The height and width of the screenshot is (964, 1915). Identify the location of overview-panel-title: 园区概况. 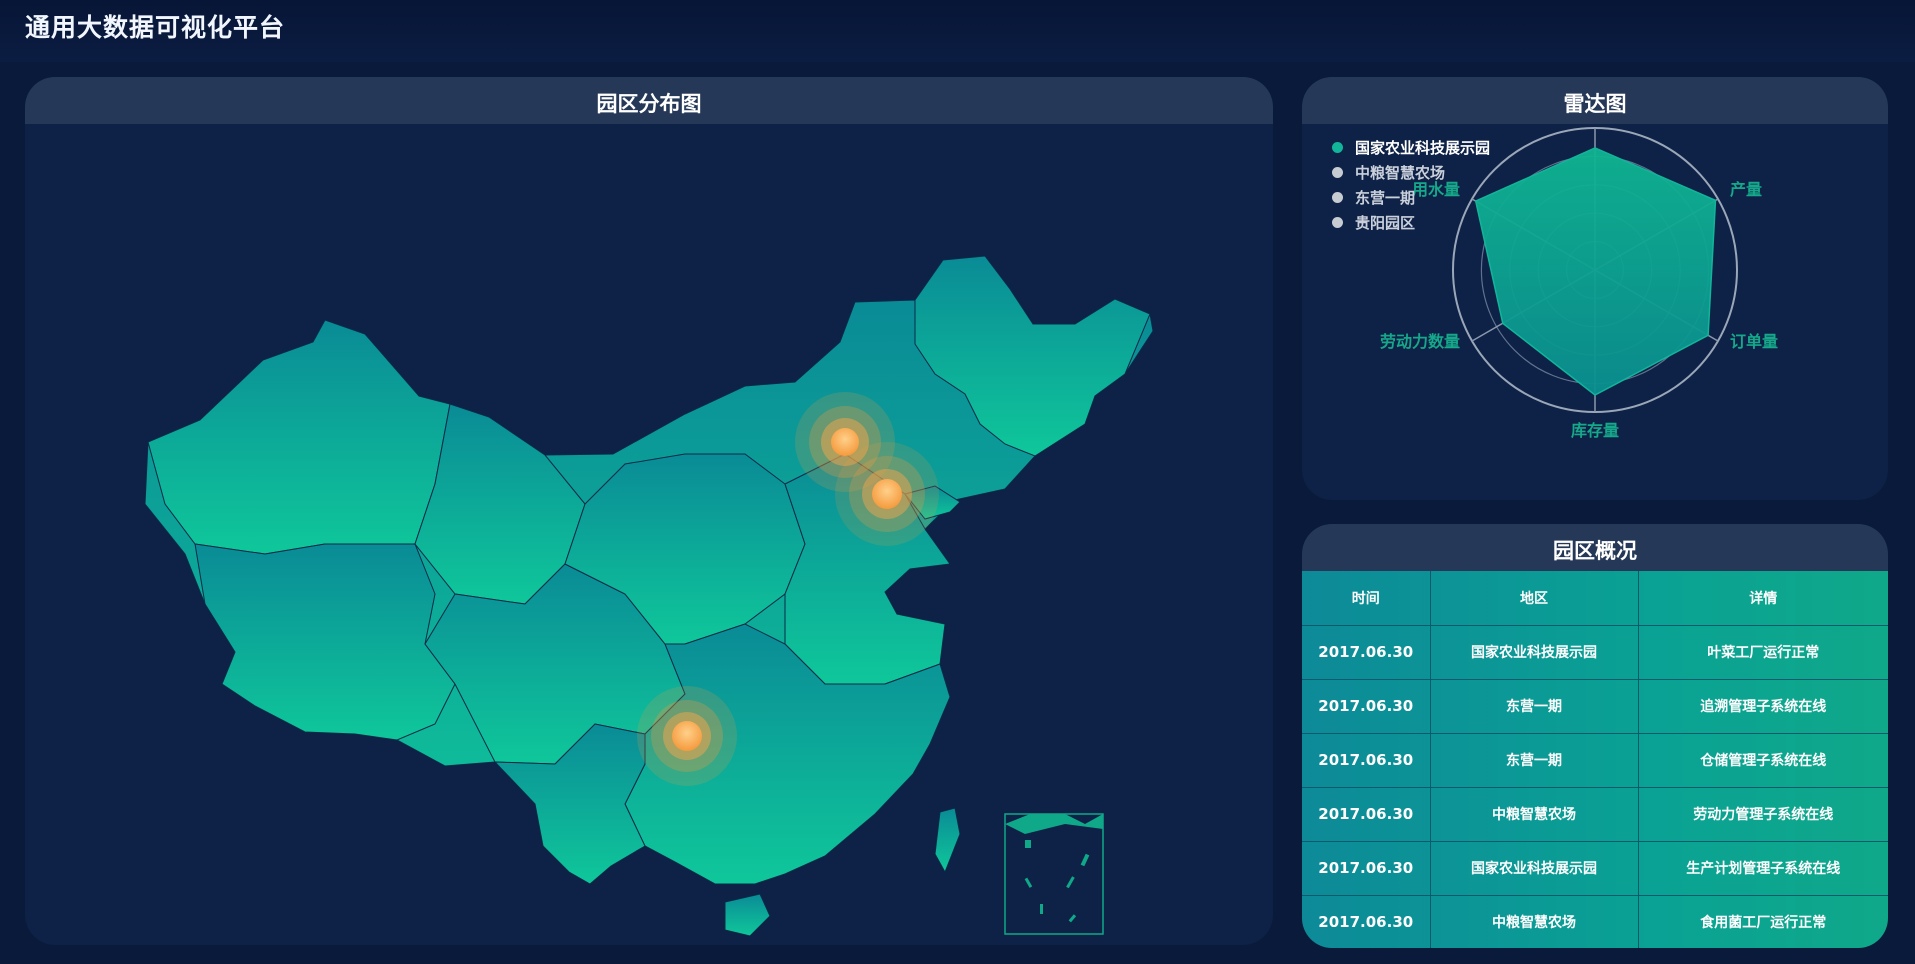
(1595, 547).